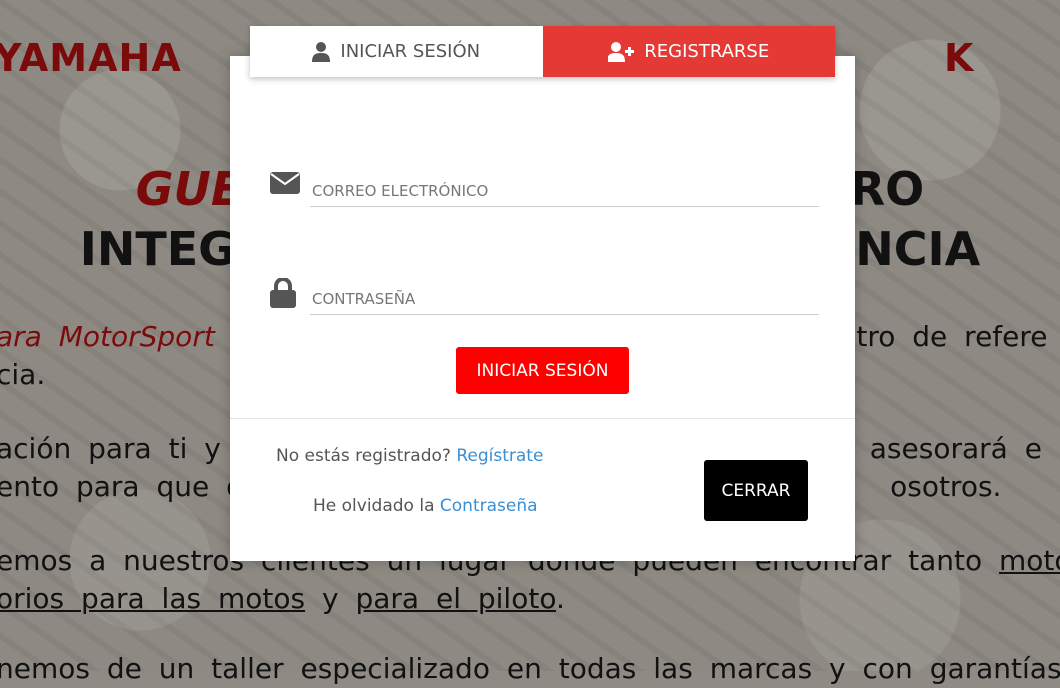 This screenshot has width=1060, height=688. I want to click on tab-register: REGISTRARSE, so click(688, 51).